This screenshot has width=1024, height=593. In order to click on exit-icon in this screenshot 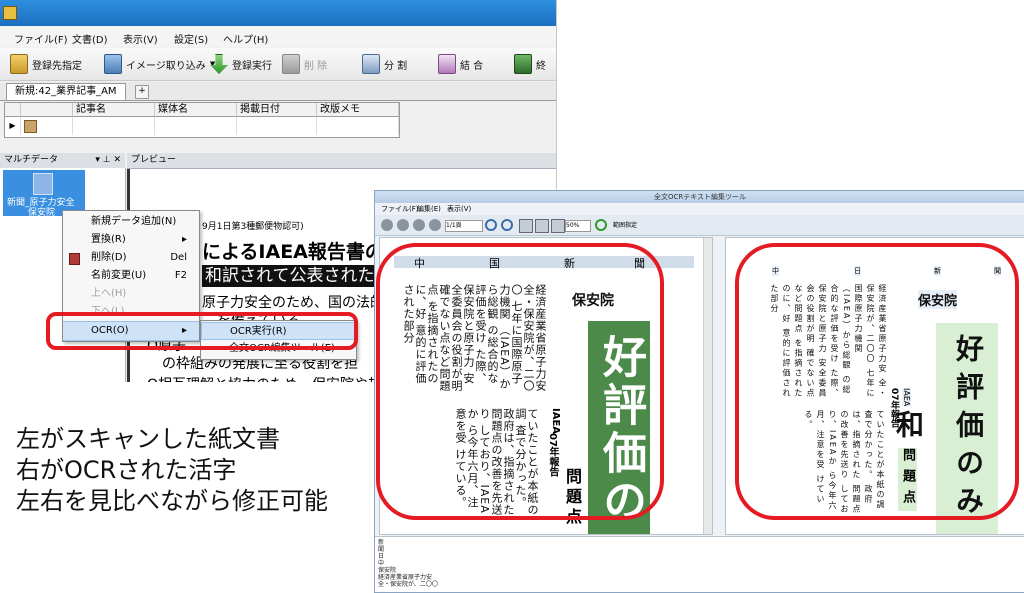, I will do `click(523, 64)`.